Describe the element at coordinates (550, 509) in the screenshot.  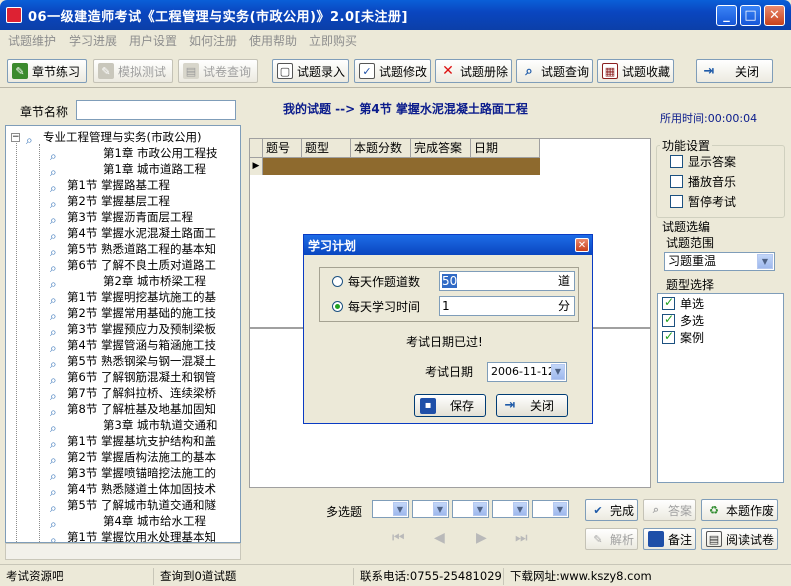
I see `answer-dropdown-5: ▼` at that location.